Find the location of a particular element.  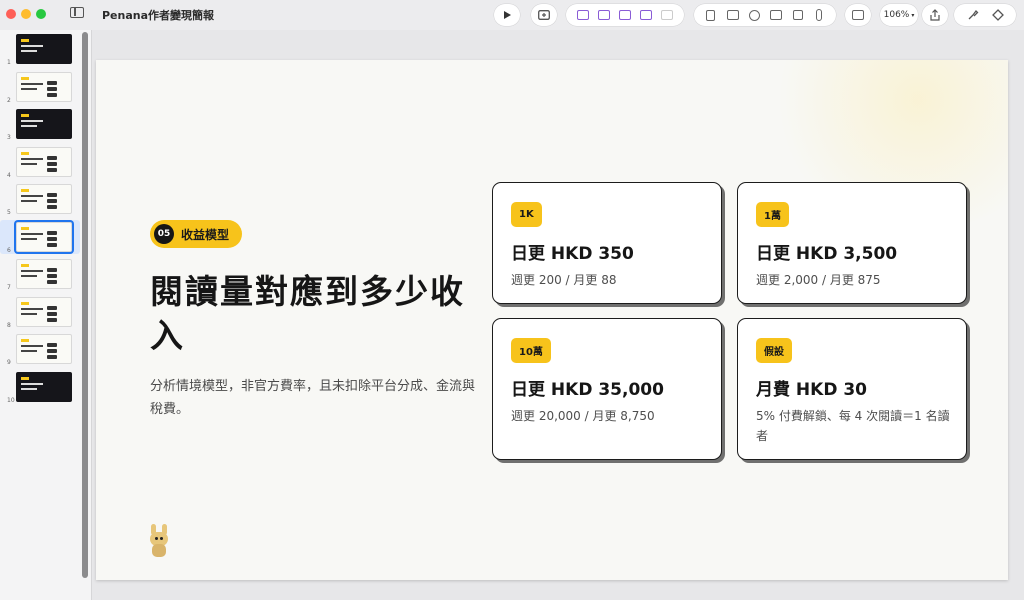

slide-thumbnail: 8 is located at coordinates (40, 312).